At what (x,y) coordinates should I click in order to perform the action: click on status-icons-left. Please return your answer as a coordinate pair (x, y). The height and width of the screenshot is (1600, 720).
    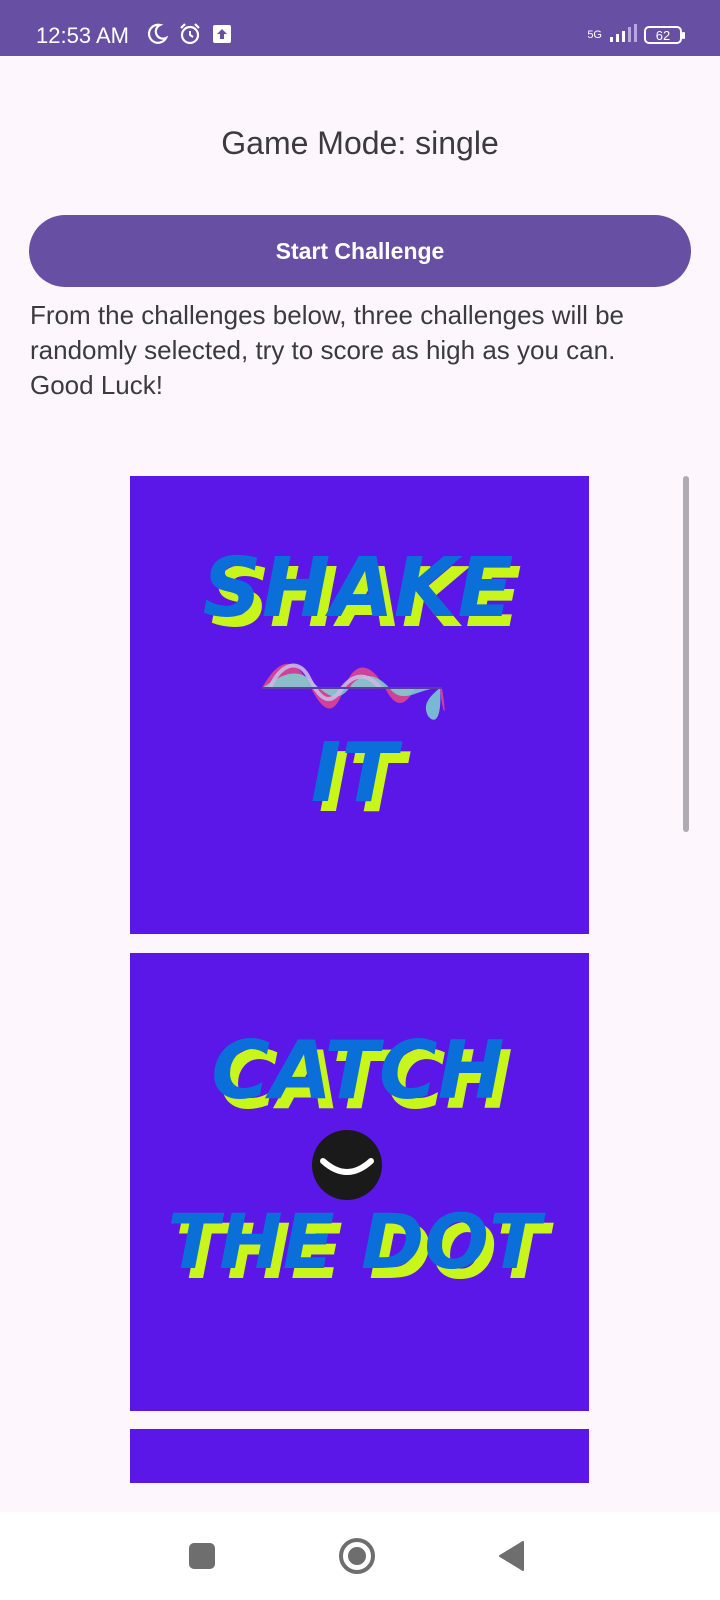
    Looking at the image, I should click on (189, 36).